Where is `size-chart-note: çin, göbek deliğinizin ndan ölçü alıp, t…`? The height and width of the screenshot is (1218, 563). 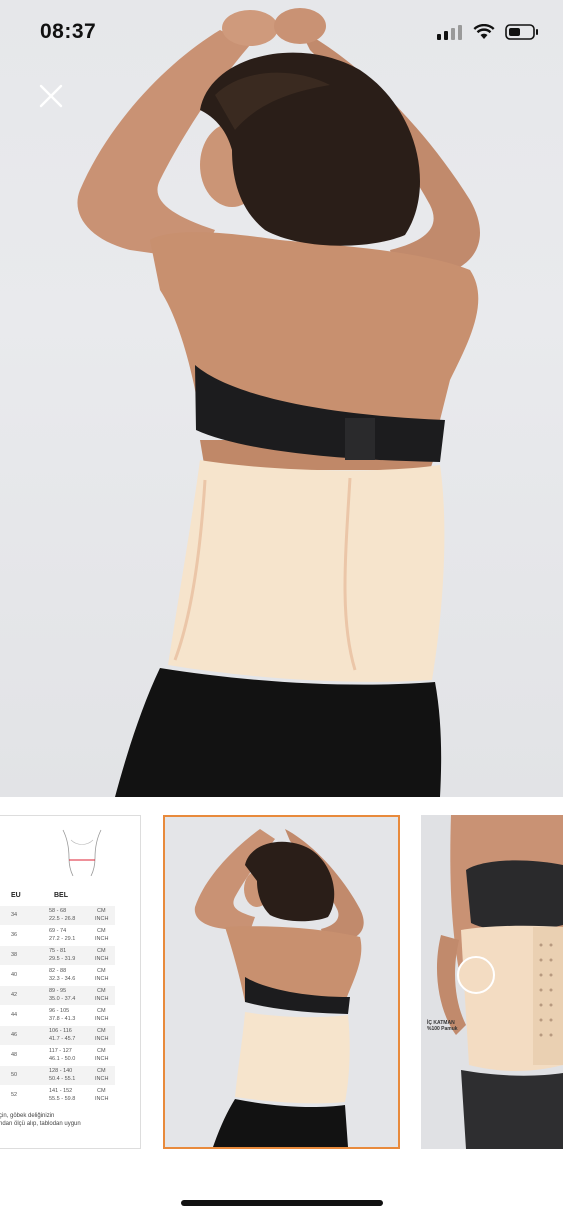
size-chart-note: çin, göbek deliğinizin ndan ölçü alıp, t… is located at coordinates (40, 1120).